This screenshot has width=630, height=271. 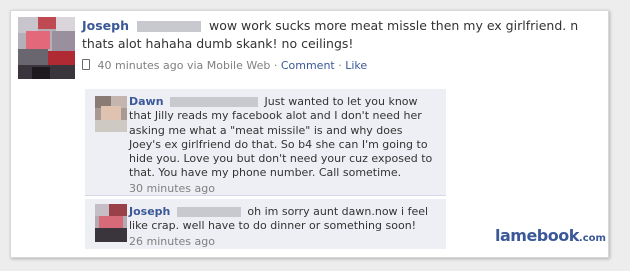 I want to click on lamebook-watermark: lamebook.com, so click(x=550, y=235).